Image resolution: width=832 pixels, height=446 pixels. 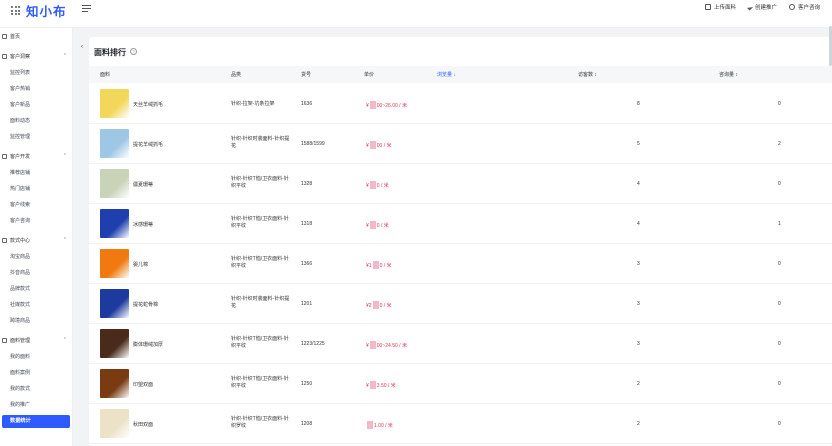 I want to click on sidebar-item-cross-border: 跨境商品, so click(x=20, y=320).